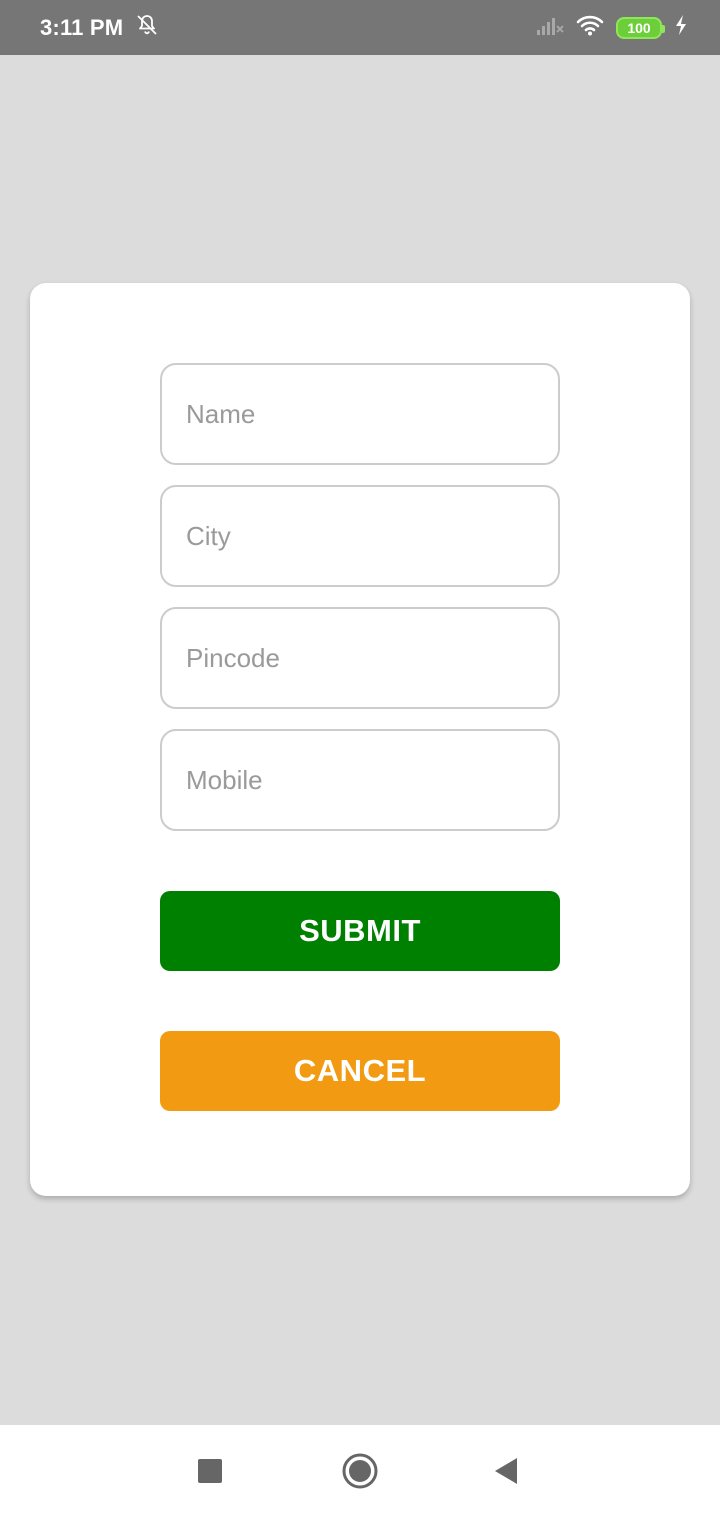  I want to click on wifi-icon, so click(590, 27).